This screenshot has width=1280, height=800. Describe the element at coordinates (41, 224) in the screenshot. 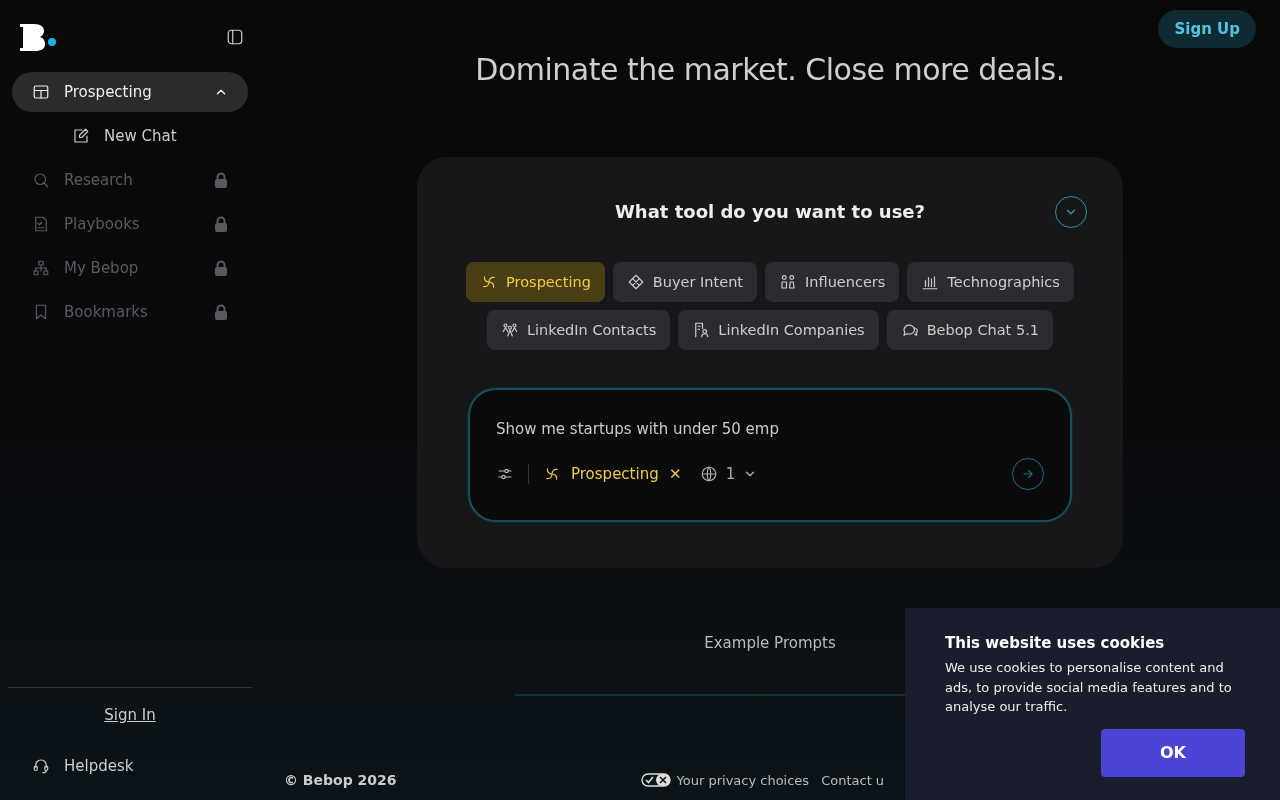

I see `document-icon` at that location.